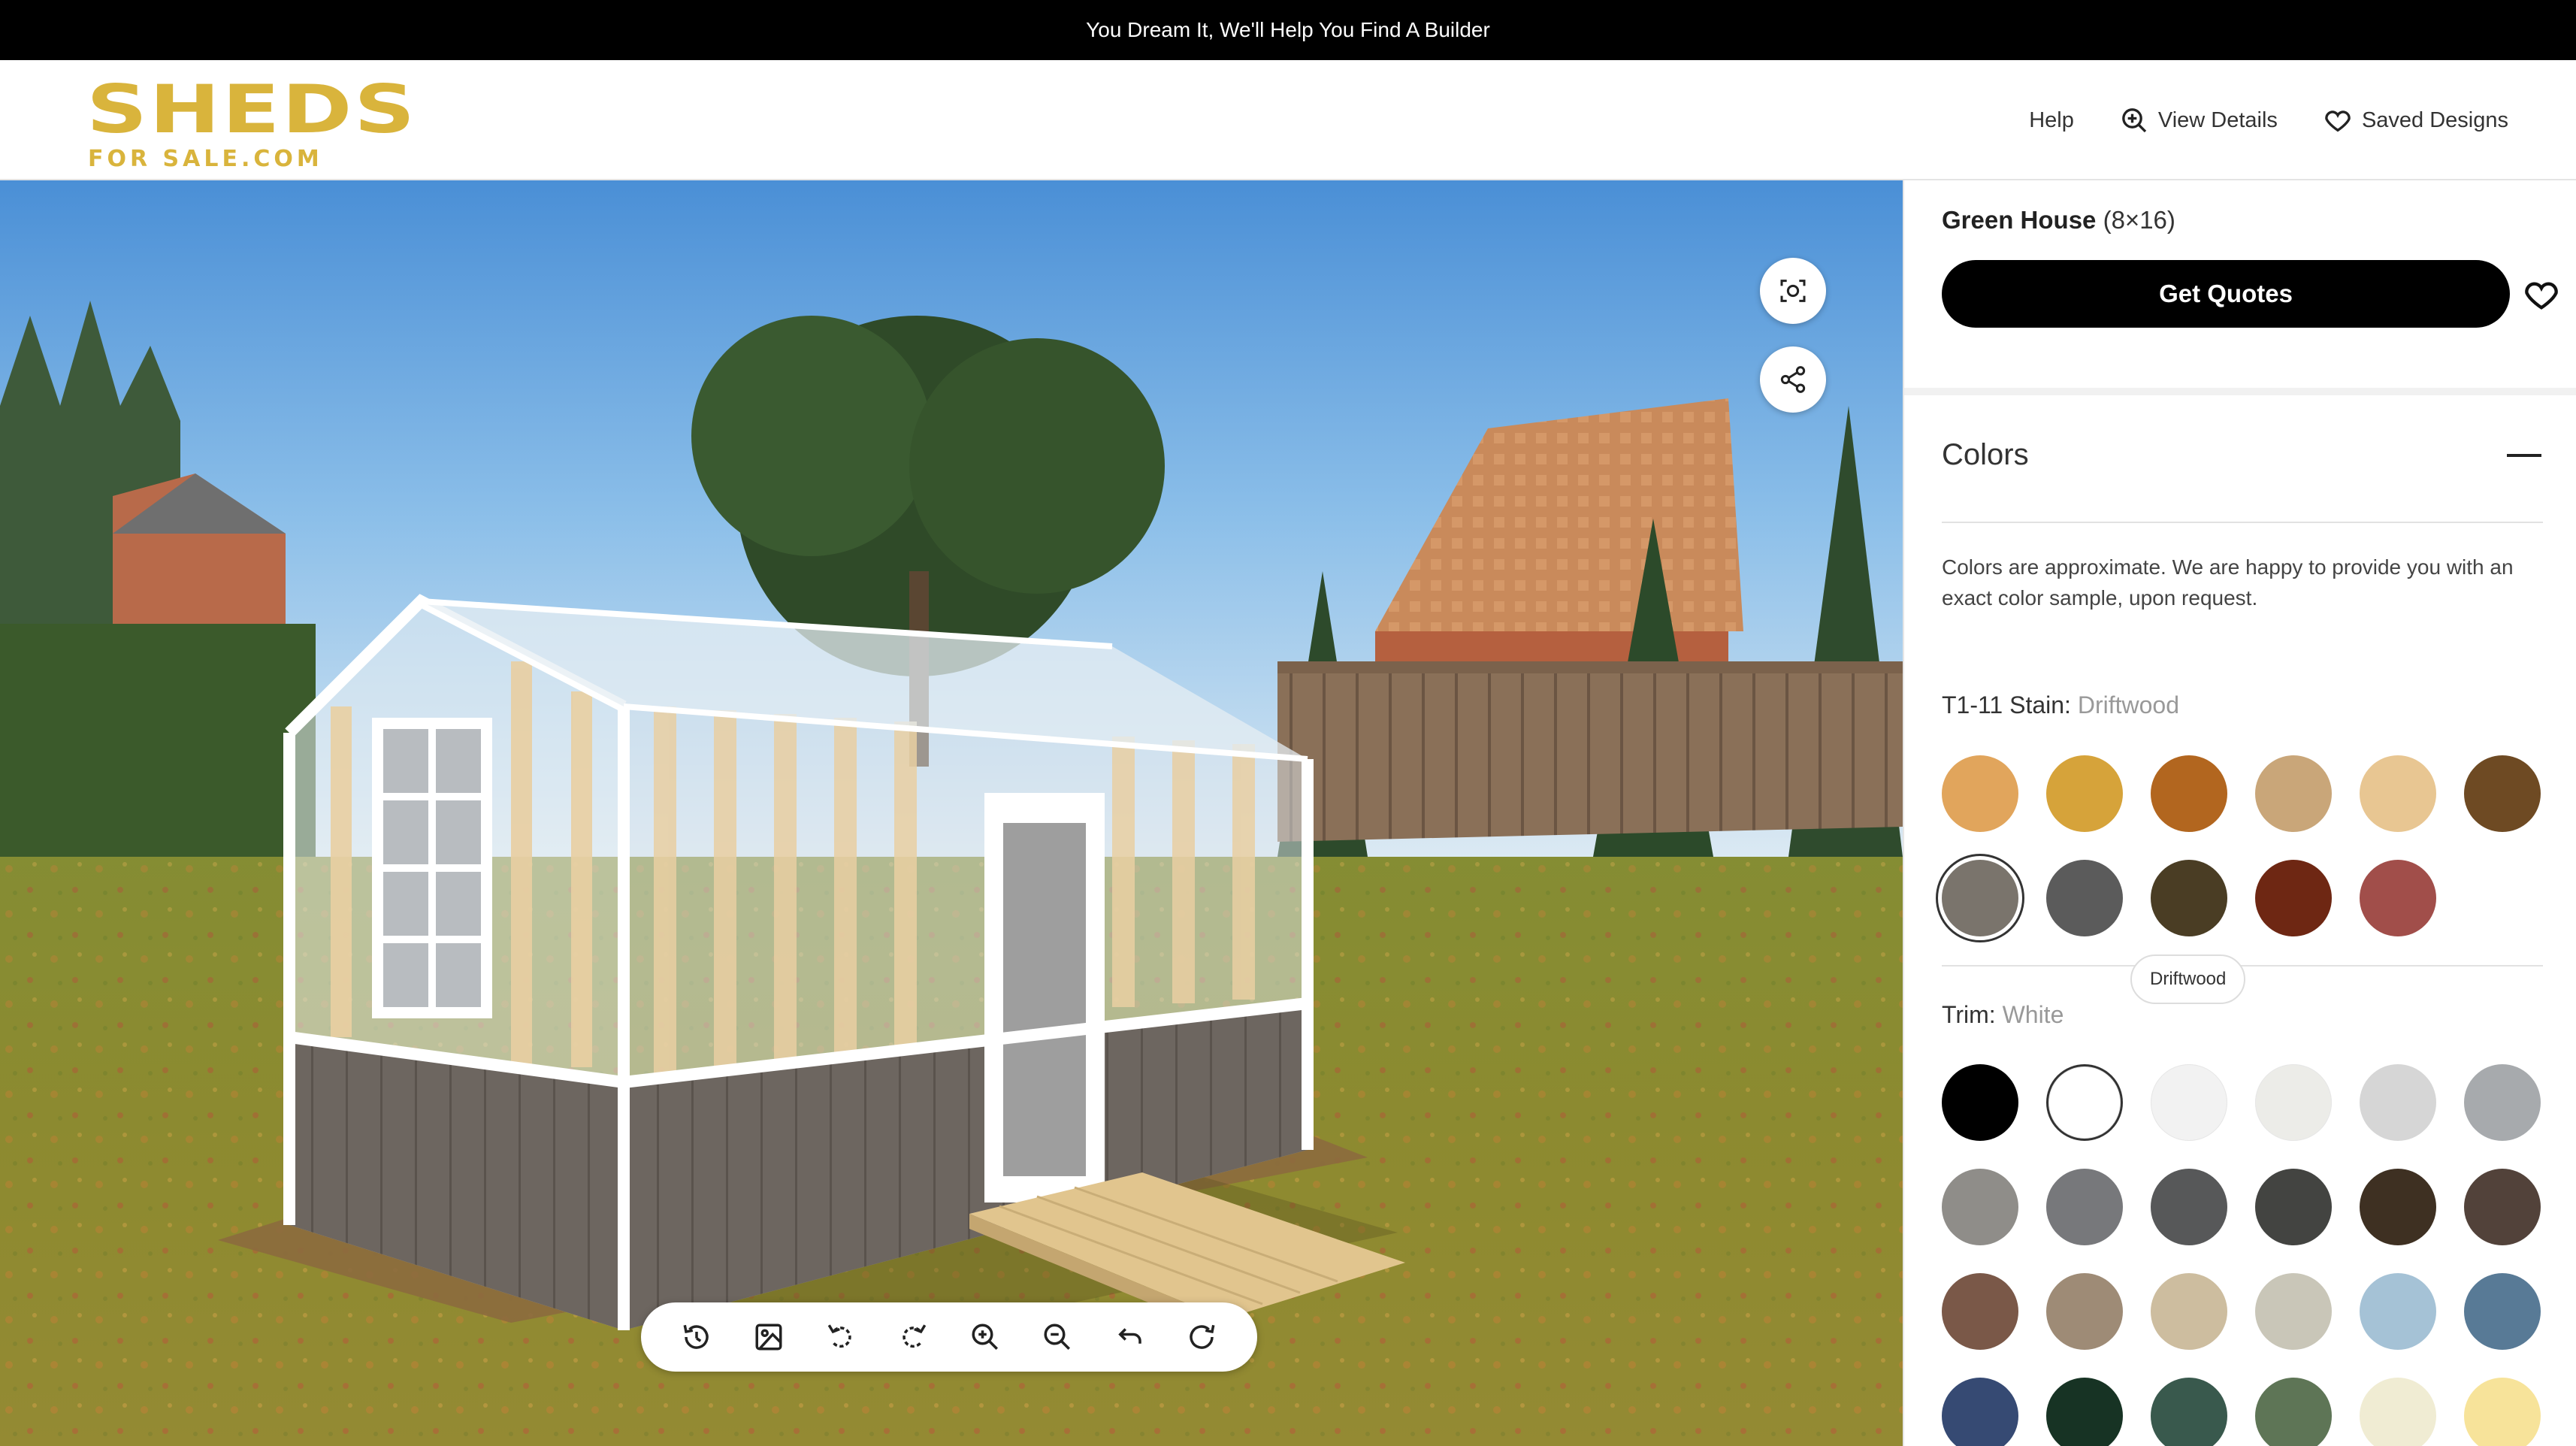 This screenshot has height=1446, width=2576. I want to click on header-nav: Help View Details Saved Designs, so click(2269, 120).